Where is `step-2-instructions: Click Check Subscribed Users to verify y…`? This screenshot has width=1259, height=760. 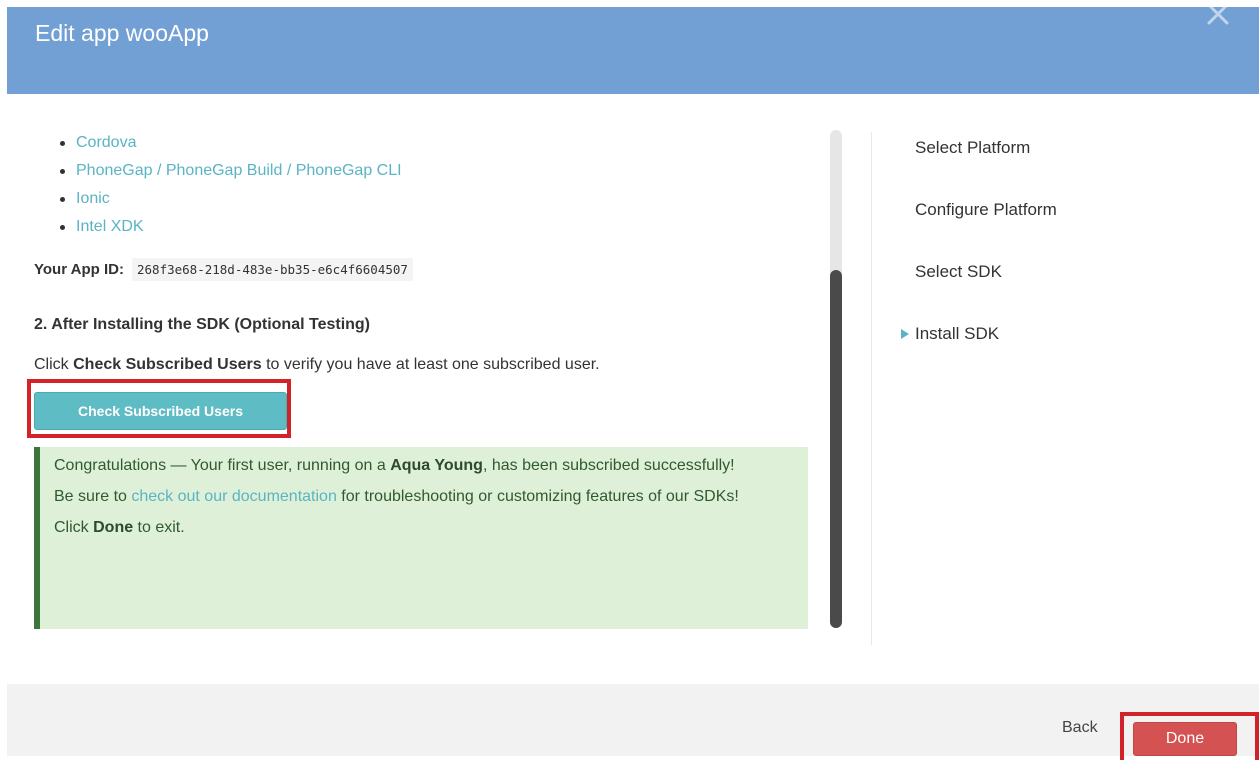
step-2-instructions: Click Check Subscribed Users to verify y… is located at coordinates (317, 365).